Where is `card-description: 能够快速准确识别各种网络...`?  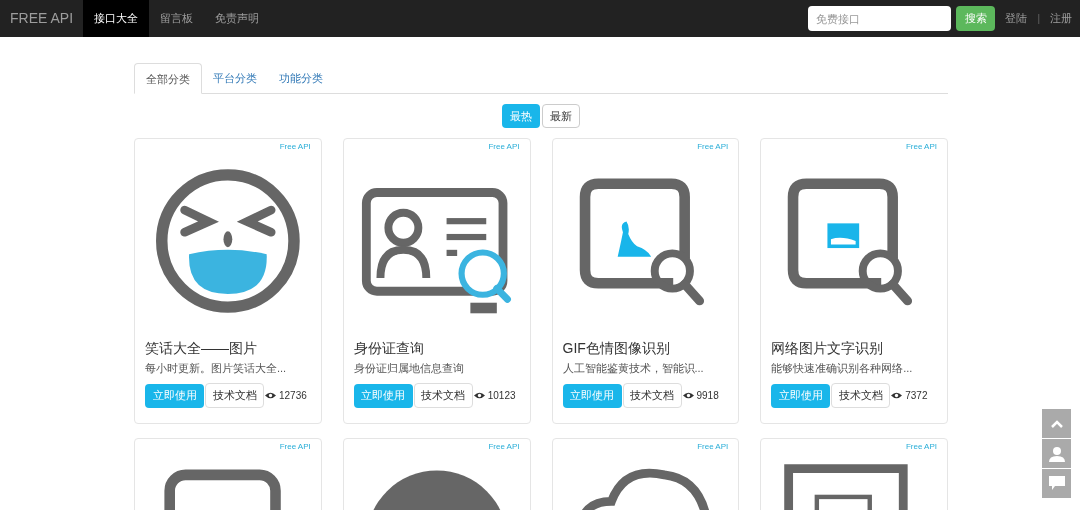
card-description: 能够快速准确识别各种网络... is located at coordinates (842, 368).